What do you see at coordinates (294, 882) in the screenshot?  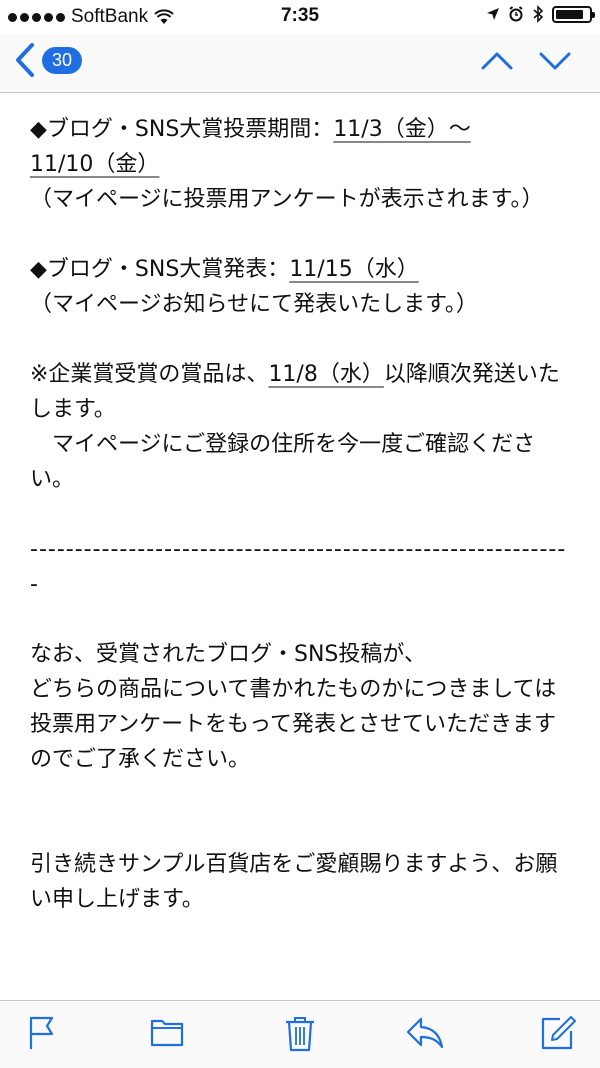 I see `closing-line: 引き続きサンプル百貨店をご愛顧賜りますよう、お願い申し上げます。` at bounding box center [294, 882].